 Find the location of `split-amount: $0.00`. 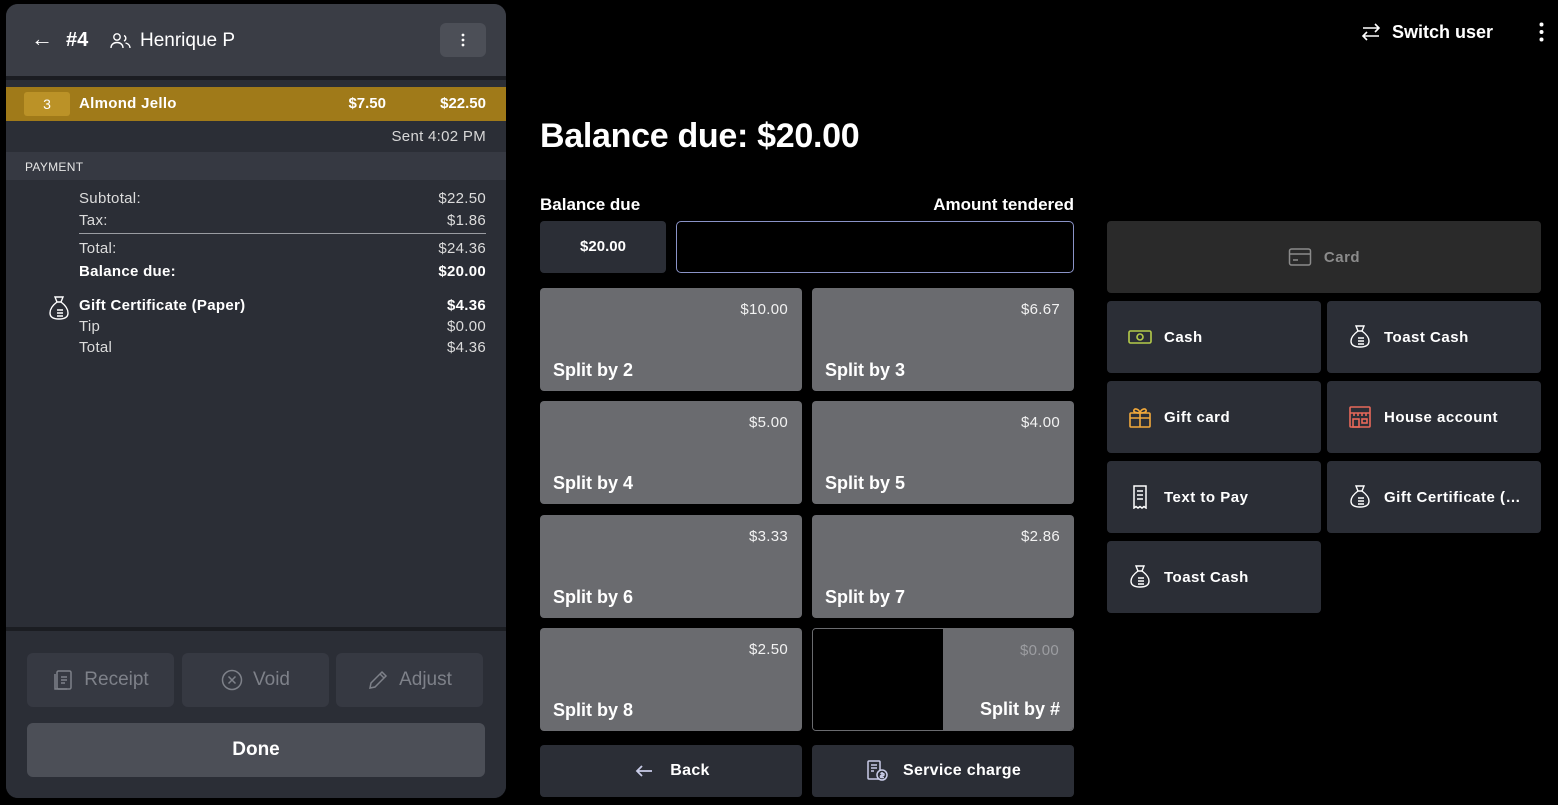

split-amount: $0.00 is located at coordinates (1039, 650).